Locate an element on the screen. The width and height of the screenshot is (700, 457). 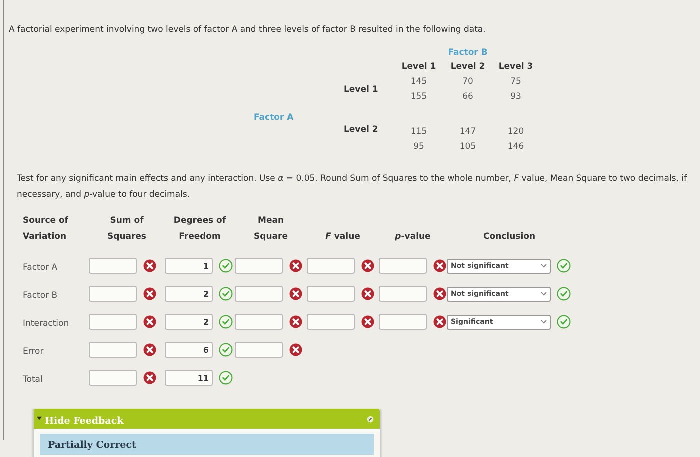
data-cell-text: 155 is located at coordinates (419, 97).